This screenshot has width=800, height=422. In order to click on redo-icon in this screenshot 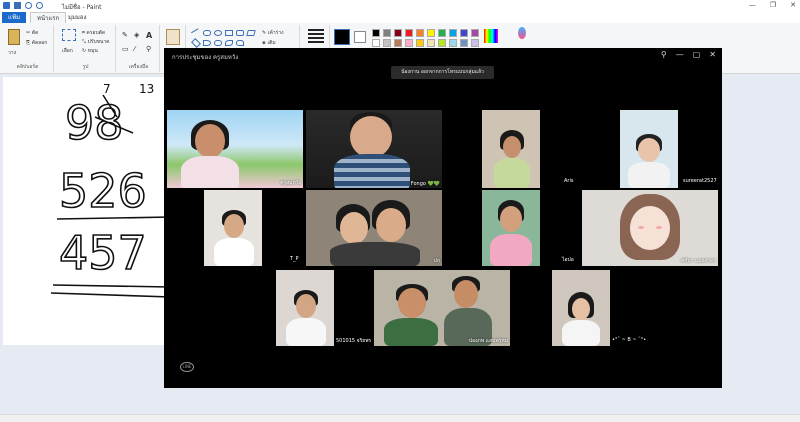, I will do `click(39, 5)`.